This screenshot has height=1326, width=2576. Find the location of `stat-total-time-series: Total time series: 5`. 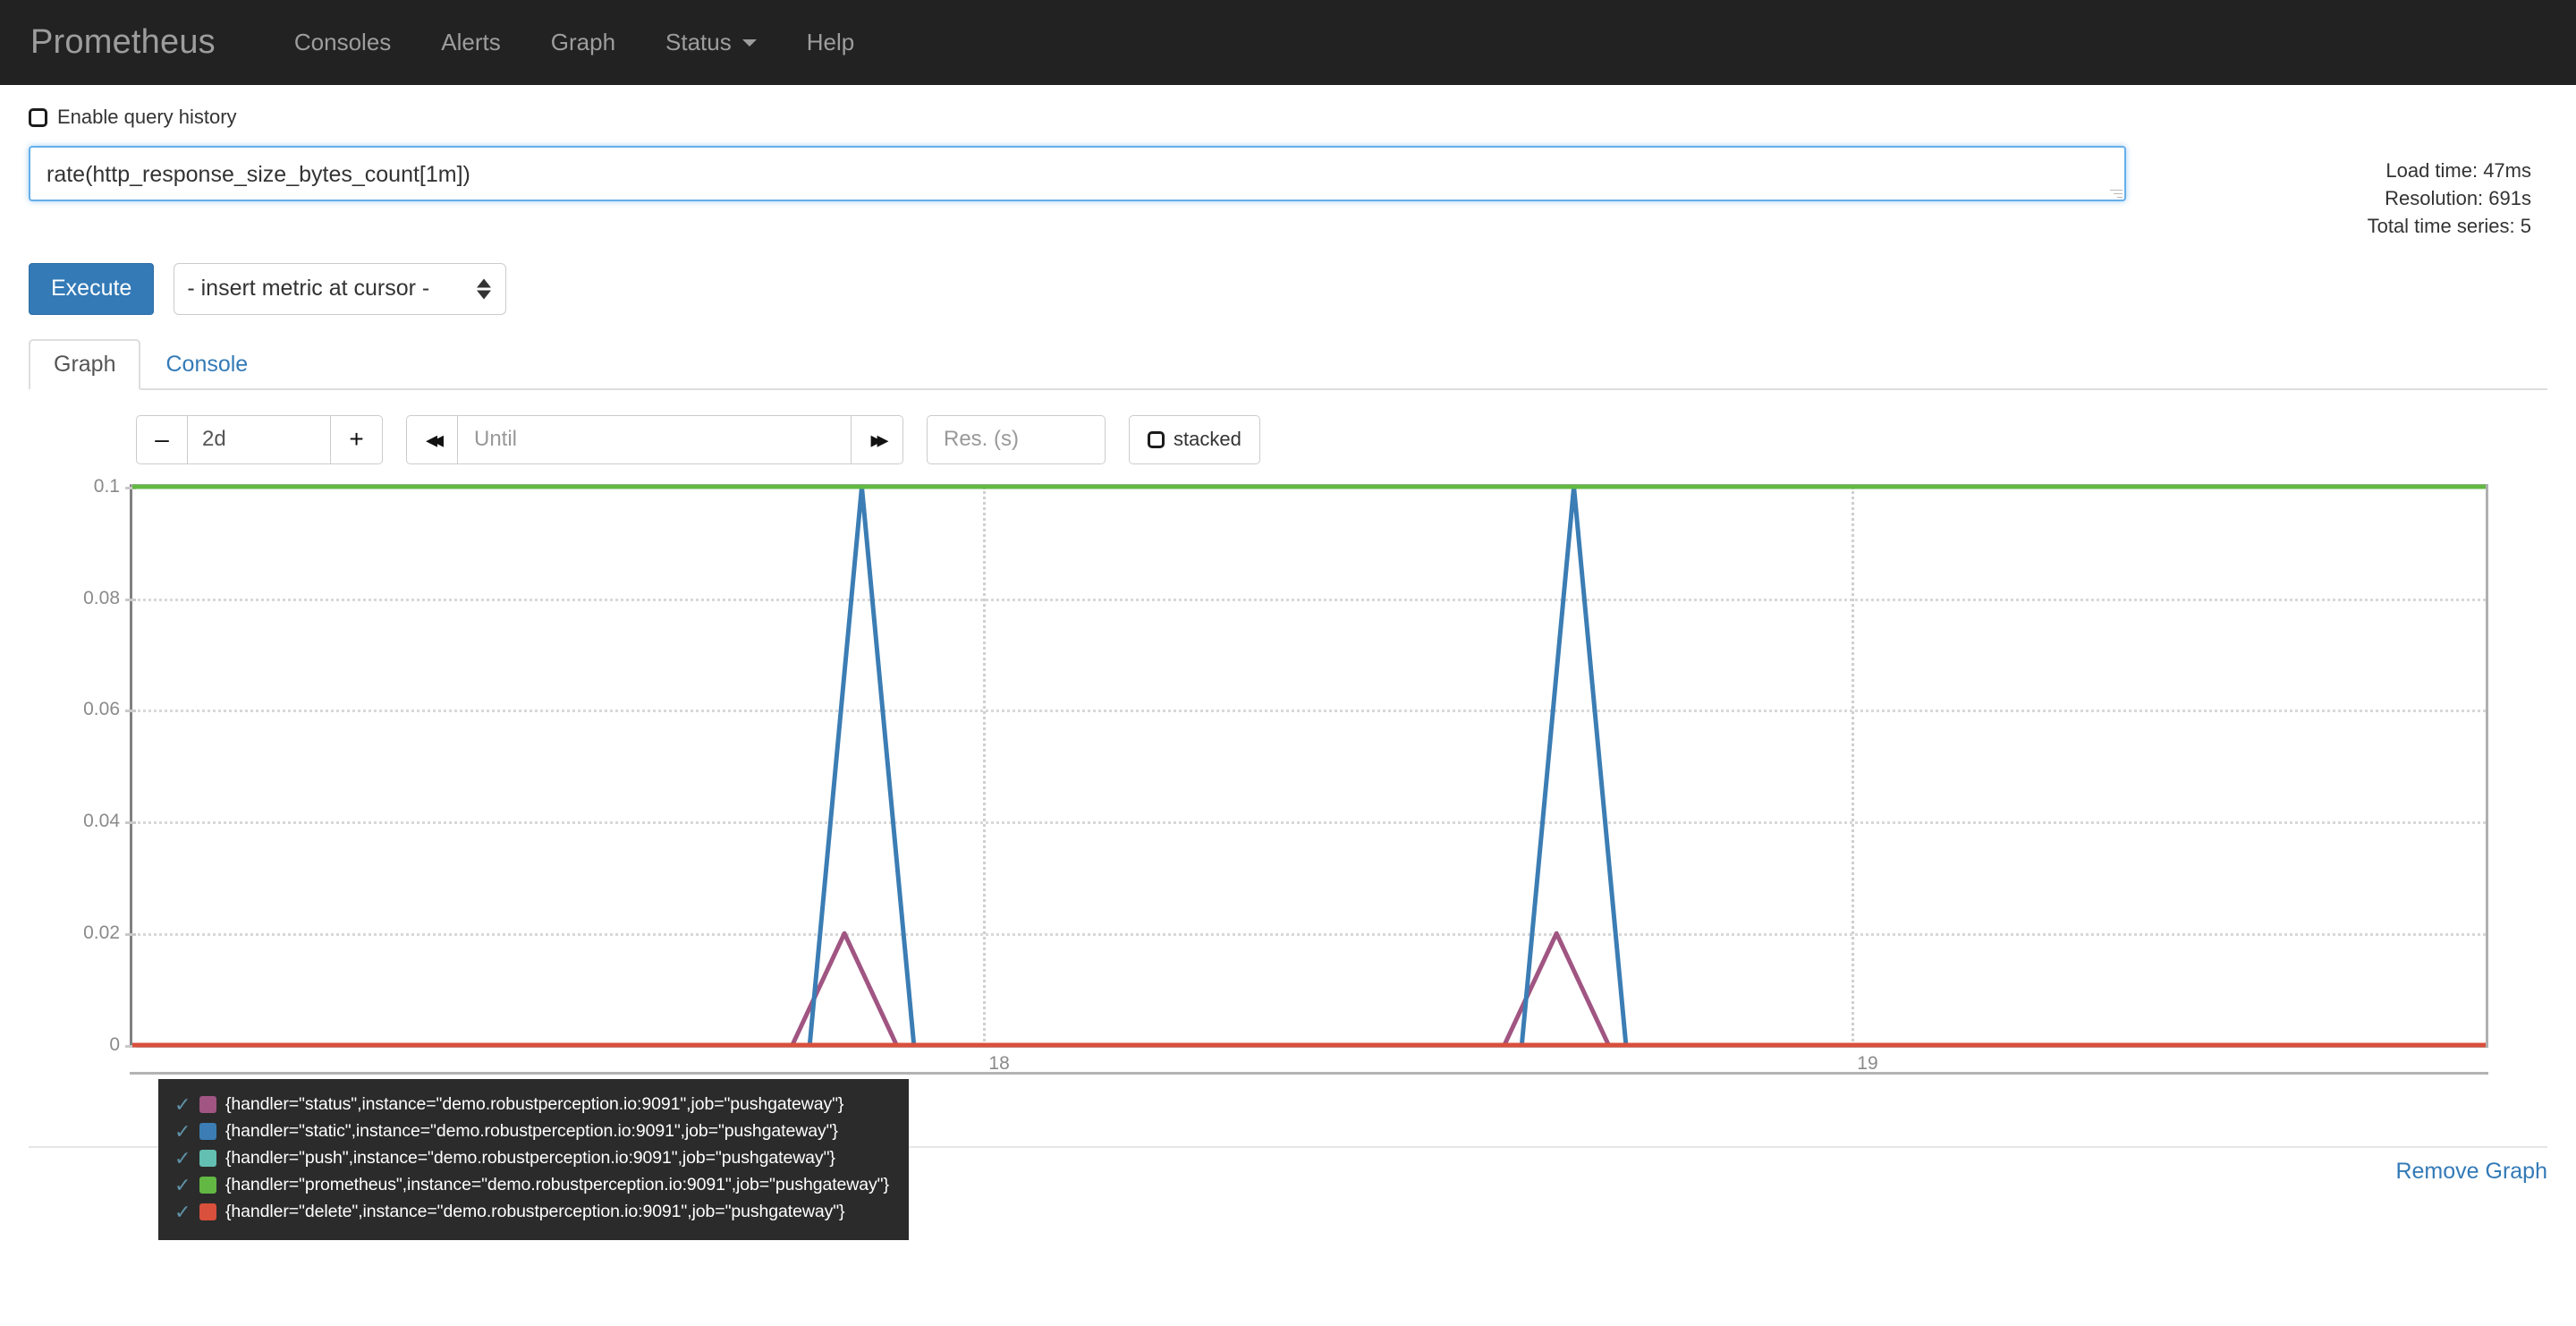

stat-total-time-series: Total time series: 5 is located at coordinates (2449, 226).